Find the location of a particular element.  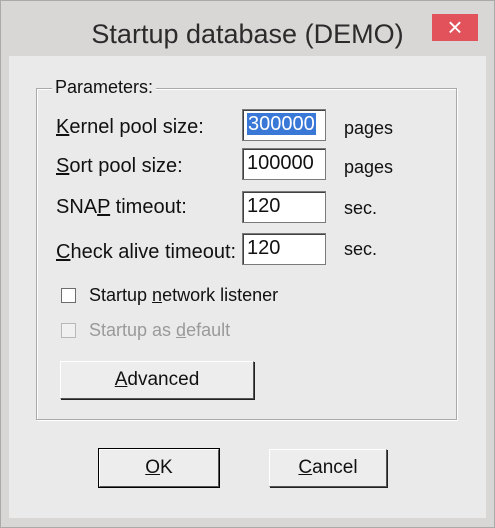

ok-button: OK is located at coordinates (159, 468).